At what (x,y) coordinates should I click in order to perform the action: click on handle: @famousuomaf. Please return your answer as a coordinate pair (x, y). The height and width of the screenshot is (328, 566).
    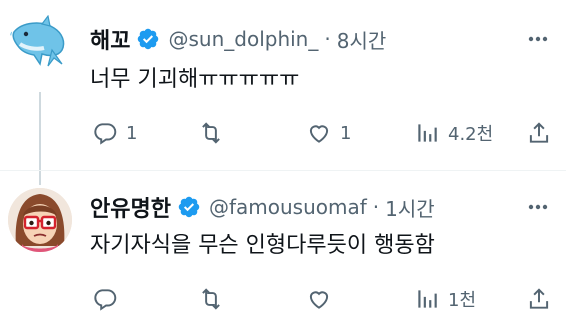
    Looking at the image, I should click on (288, 207).